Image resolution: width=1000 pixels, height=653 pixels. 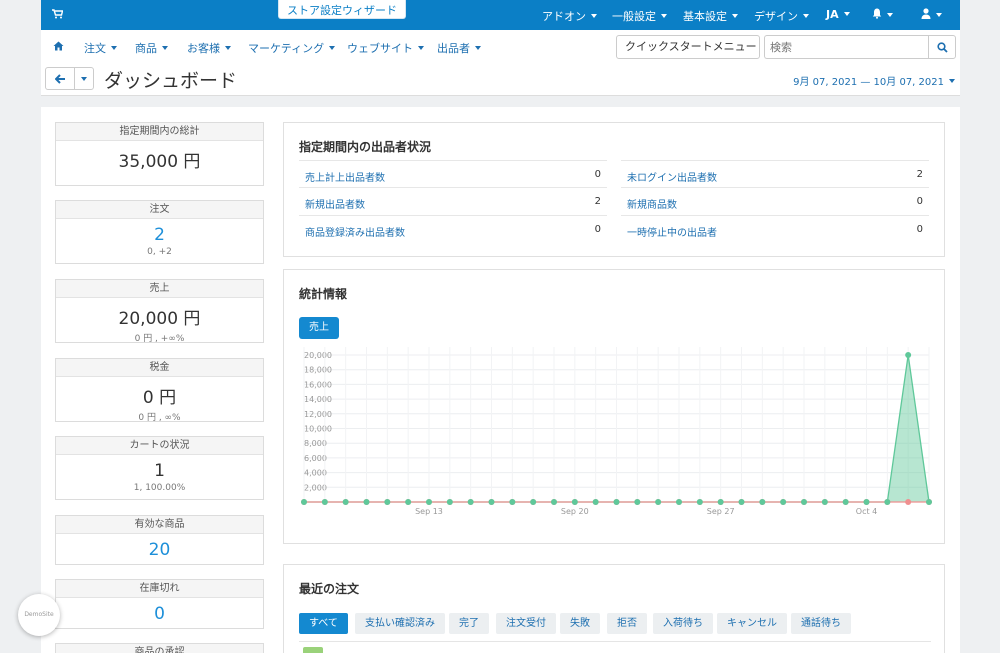 What do you see at coordinates (710, 16) in the screenshot?
I see `basic-settings-menu: 基本設定` at bounding box center [710, 16].